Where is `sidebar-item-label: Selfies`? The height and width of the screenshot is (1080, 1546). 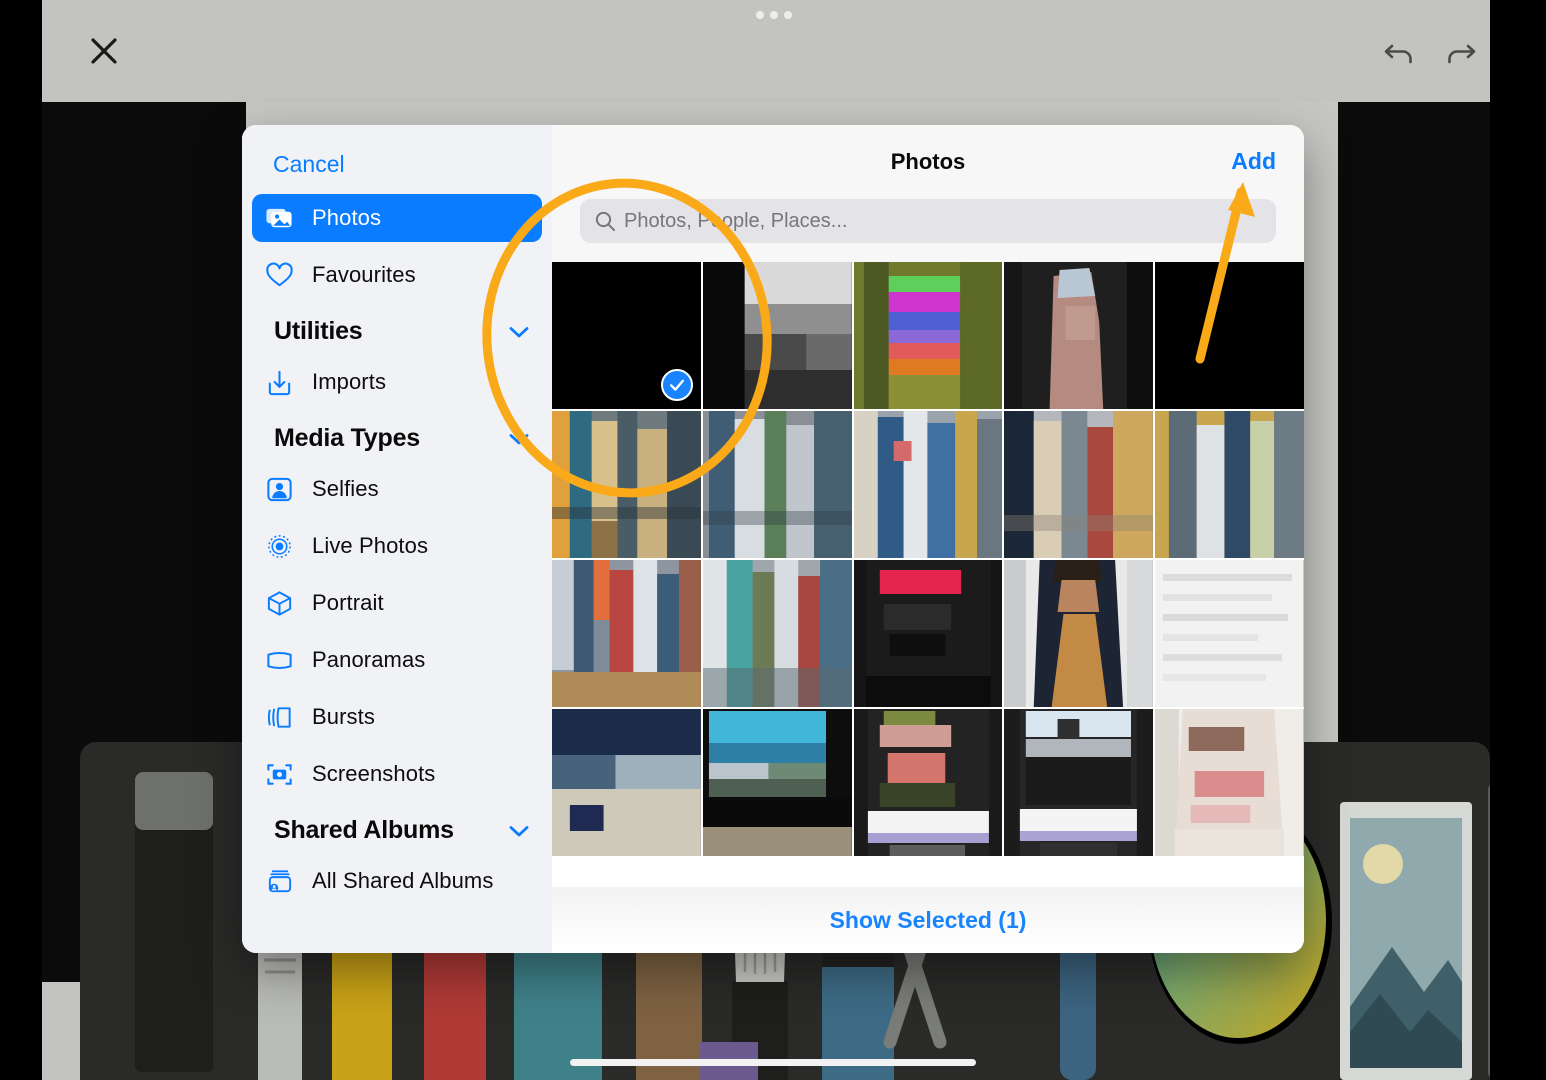
sidebar-item-label: Selfies is located at coordinates (345, 488).